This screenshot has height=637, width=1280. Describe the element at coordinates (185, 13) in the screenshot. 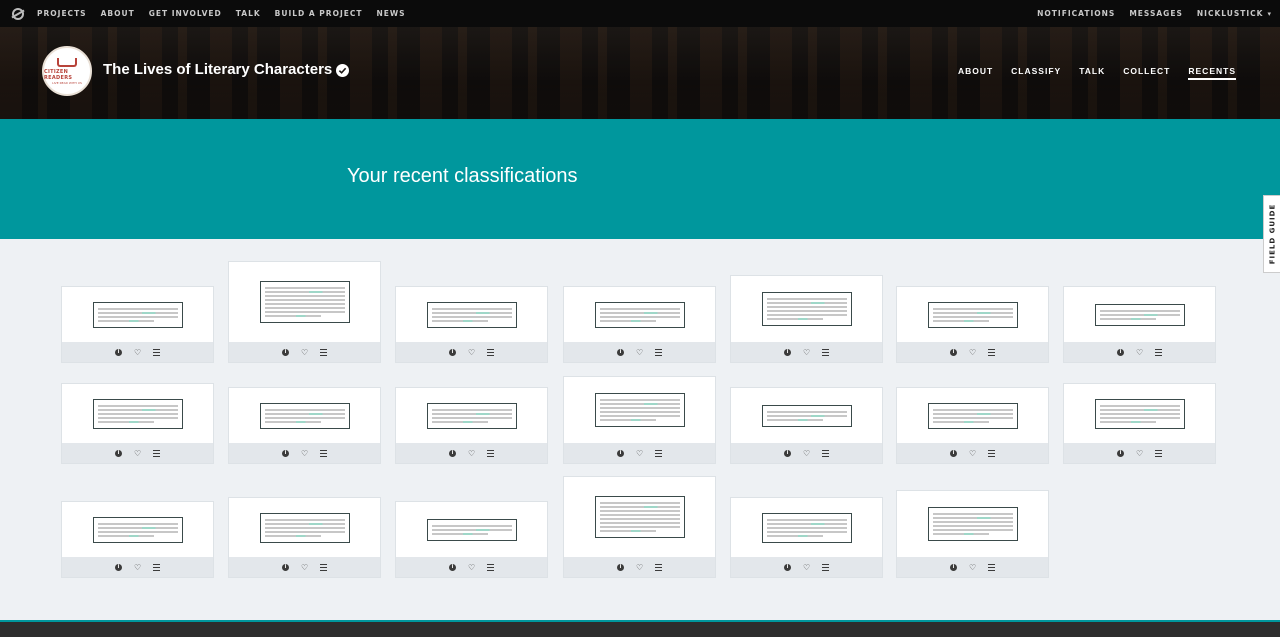

I see `nav-get-involved: GET INVOLVED` at that location.